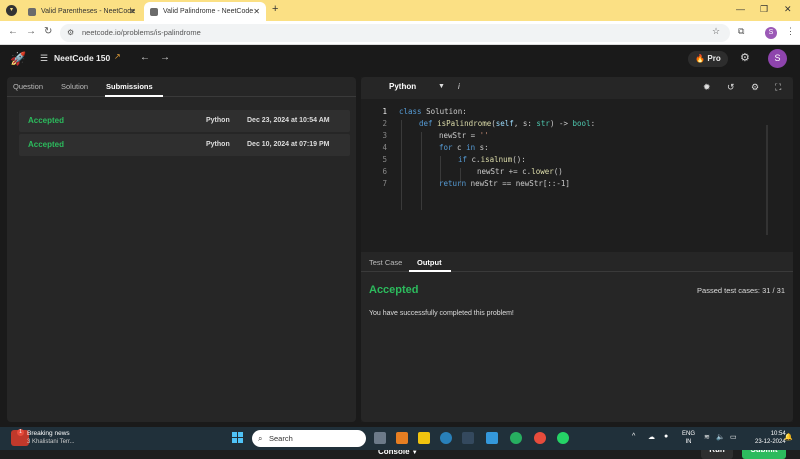 The width and height of the screenshot is (800, 459). What do you see at coordinates (778, 434) in the screenshot?
I see `time: 10:54` at bounding box center [778, 434].